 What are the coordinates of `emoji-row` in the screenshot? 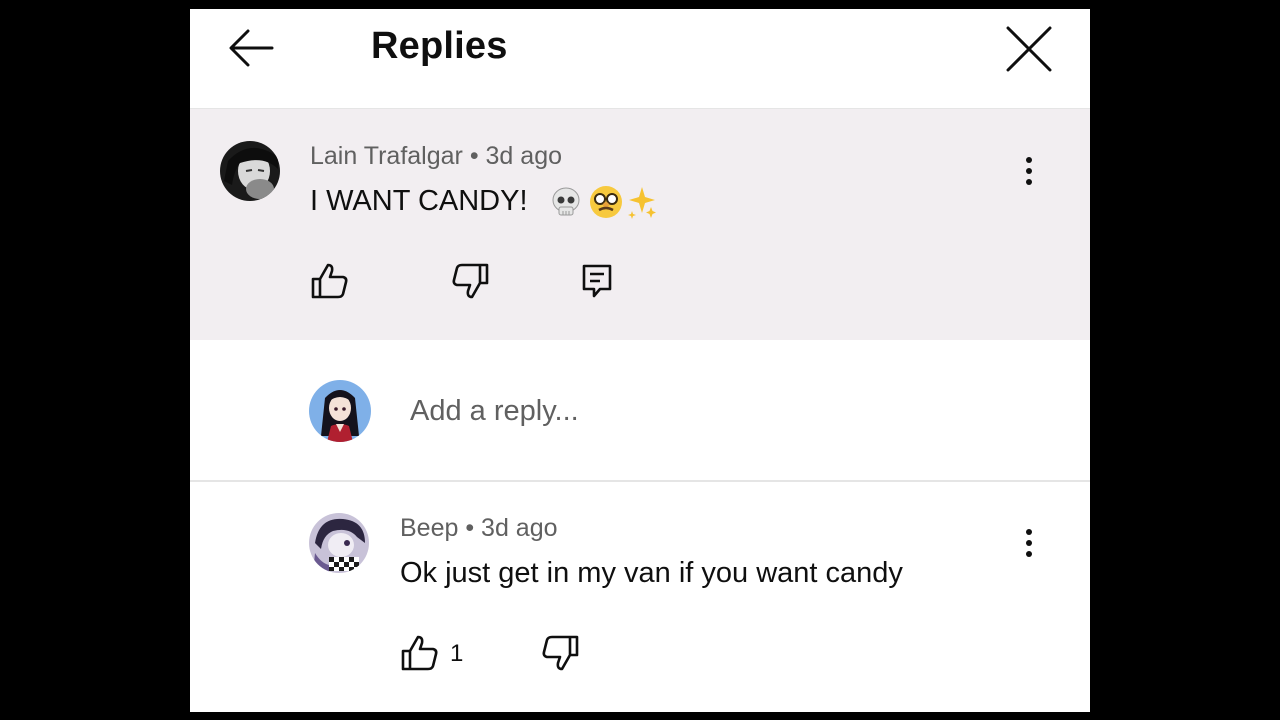 It's located at (605, 202).